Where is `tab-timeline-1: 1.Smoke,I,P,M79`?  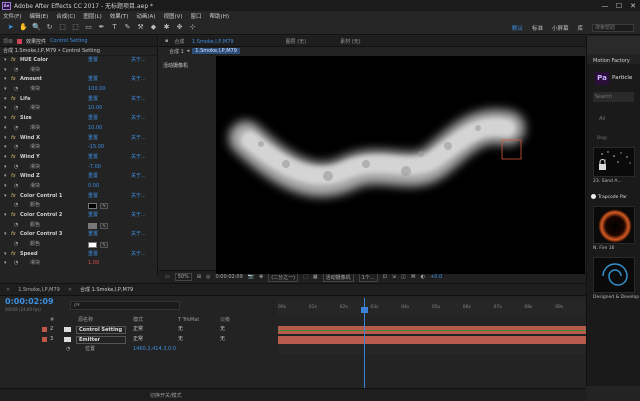 tab-timeline-1: 1.Smoke,I,P,M79 is located at coordinates (39, 290).